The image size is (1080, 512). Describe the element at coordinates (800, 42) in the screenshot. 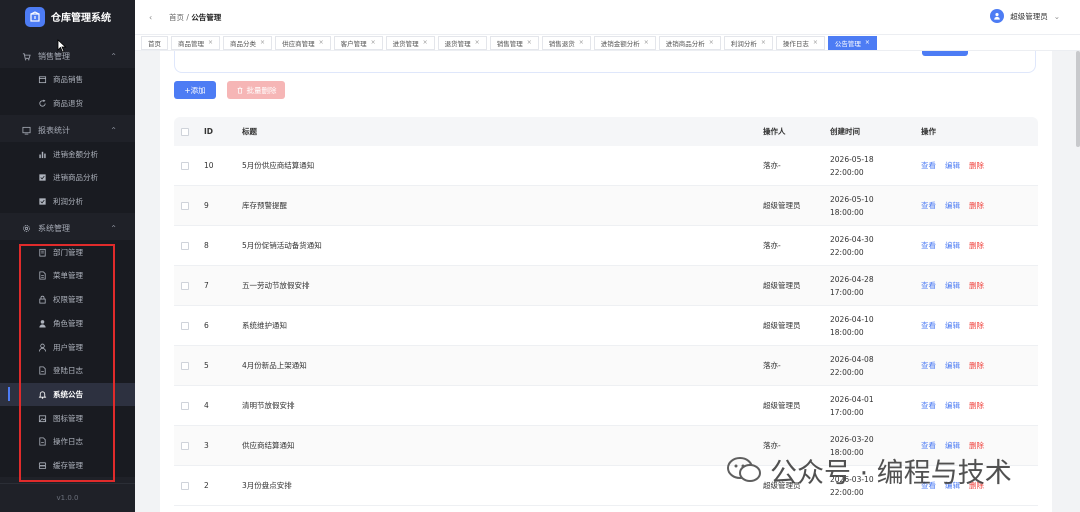

I see `tab-operation-logs: 操作日志 ×` at that location.